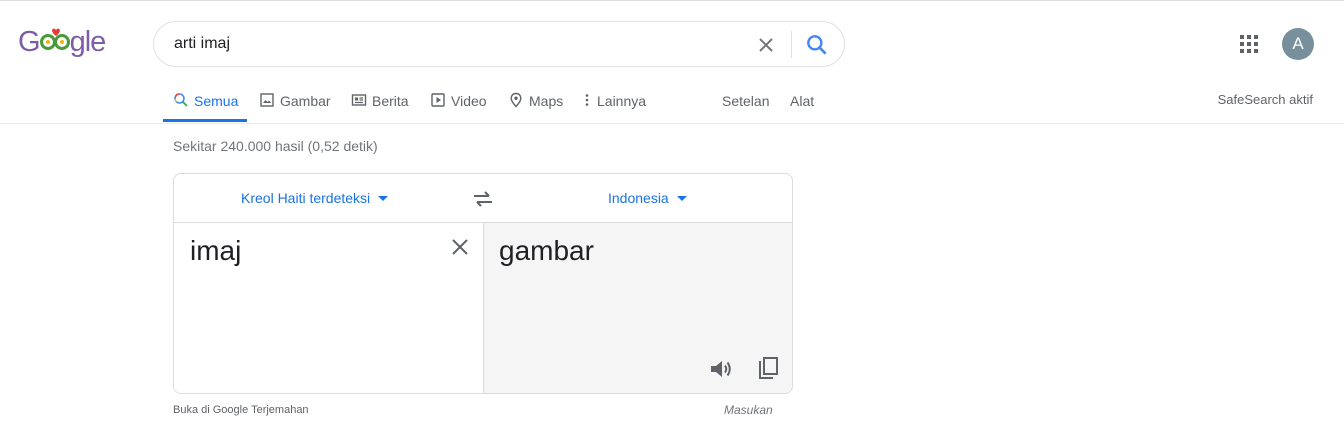 The height and width of the screenshot is (442, 1344). What do you see at coordinates (29, 42) in the screenshot?
I see `logo-letter-g: G` at bounding box center [29, 42].